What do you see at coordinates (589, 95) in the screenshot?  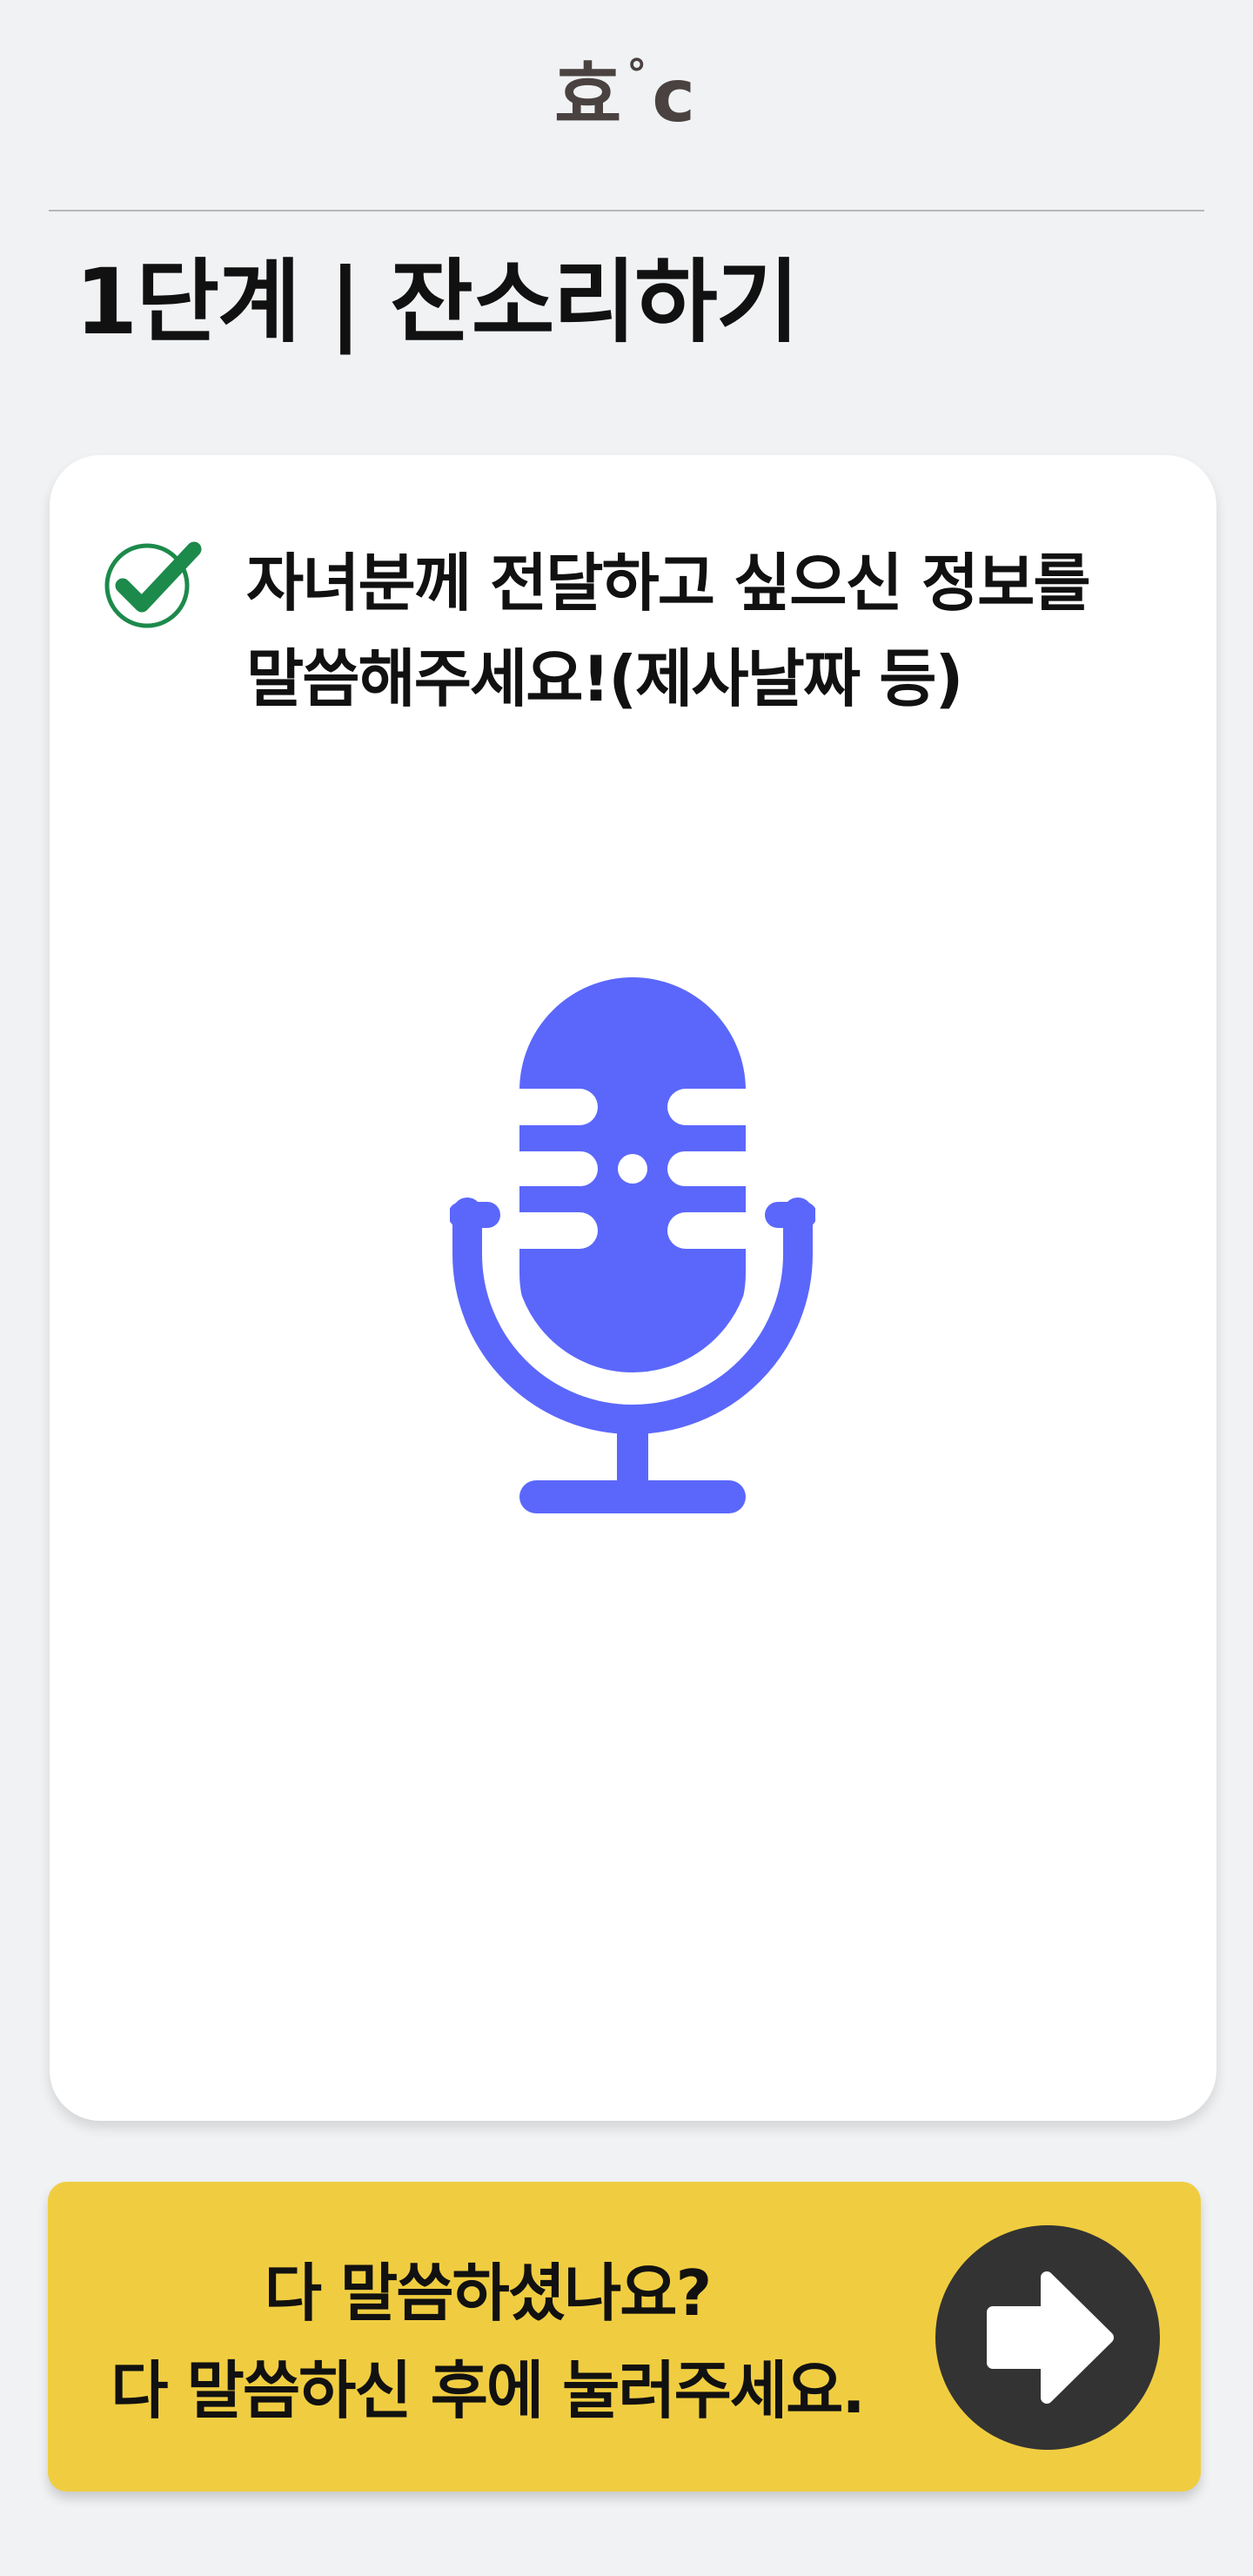 I see `logo-main: 효` at bounding box center [589, 95].